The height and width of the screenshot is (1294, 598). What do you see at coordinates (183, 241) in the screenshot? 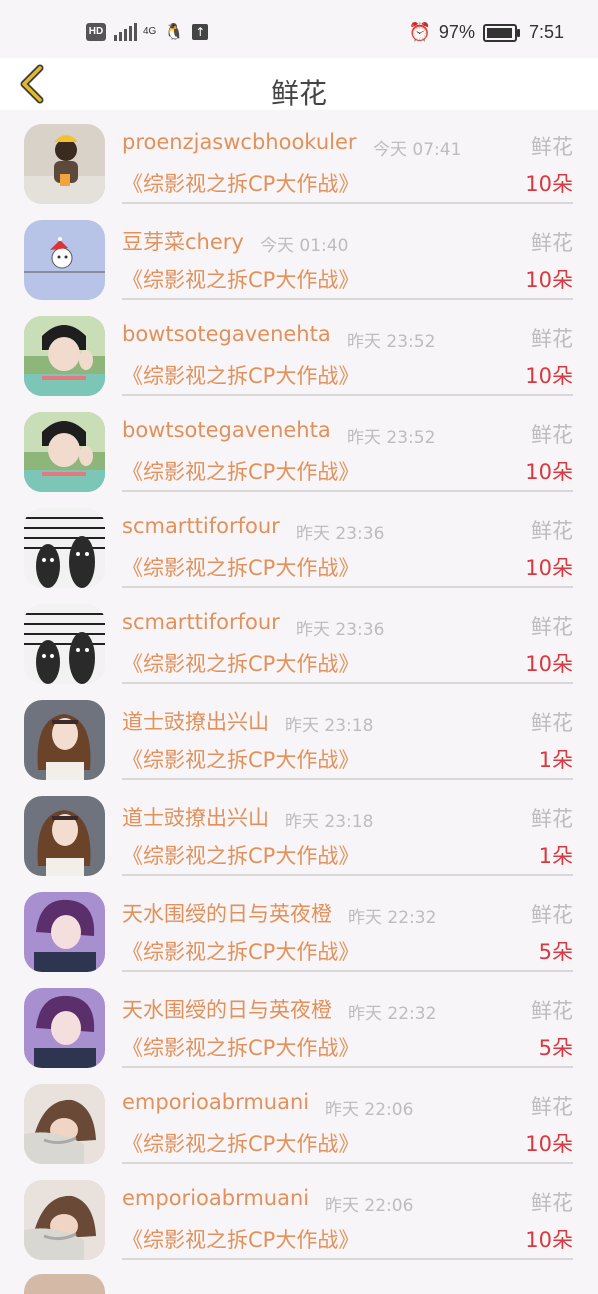
I see `user-name: 豆芽菜chery` at bounding box center [183, 241].